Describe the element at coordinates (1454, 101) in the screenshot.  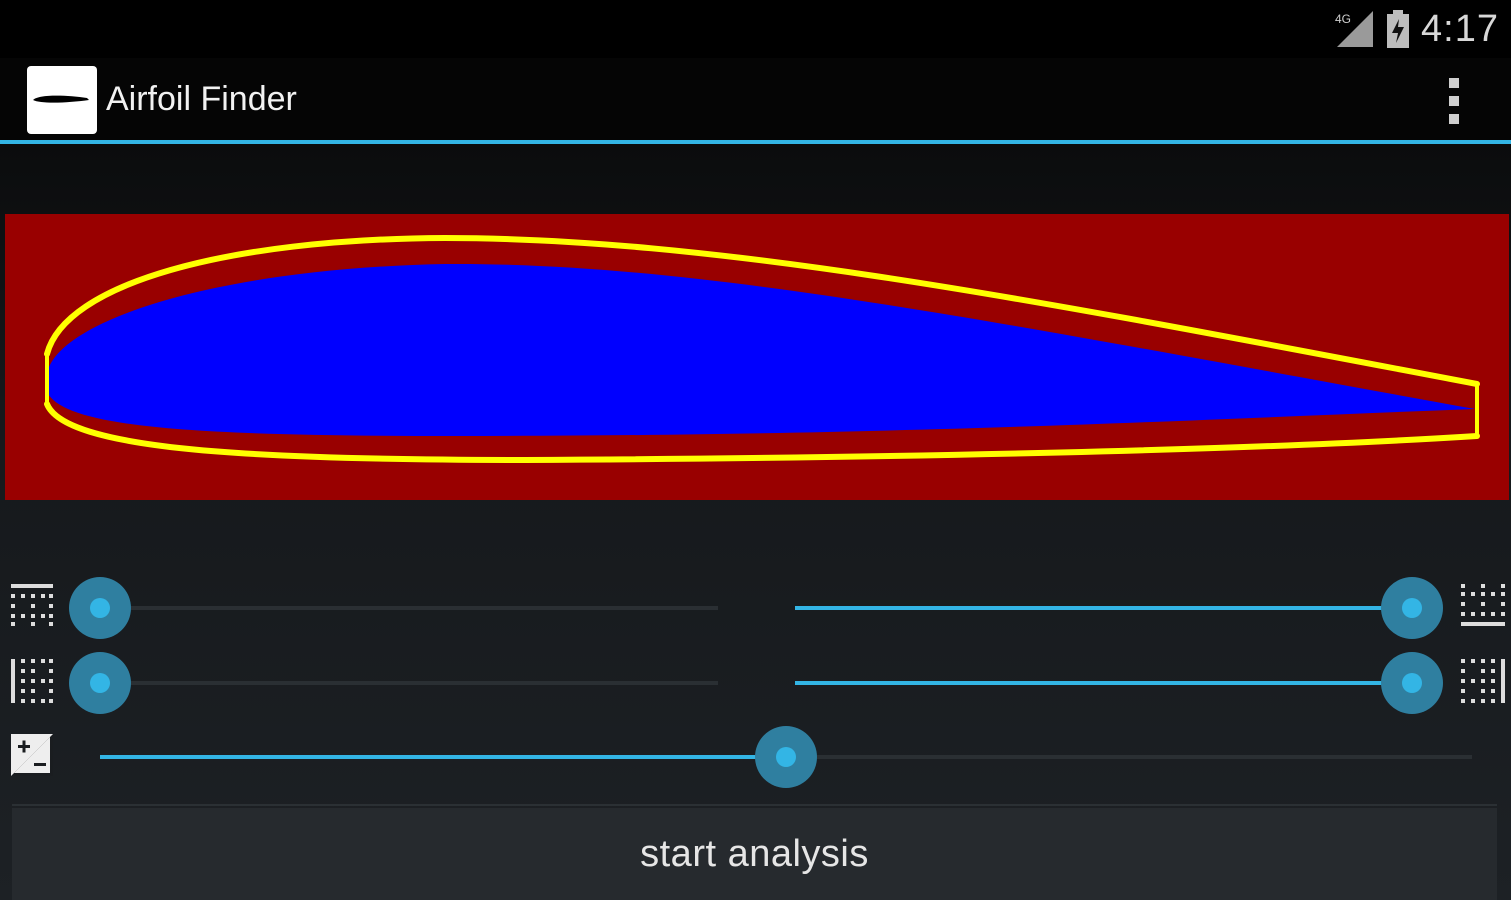
I see `overflow-menu-icon` at that location.